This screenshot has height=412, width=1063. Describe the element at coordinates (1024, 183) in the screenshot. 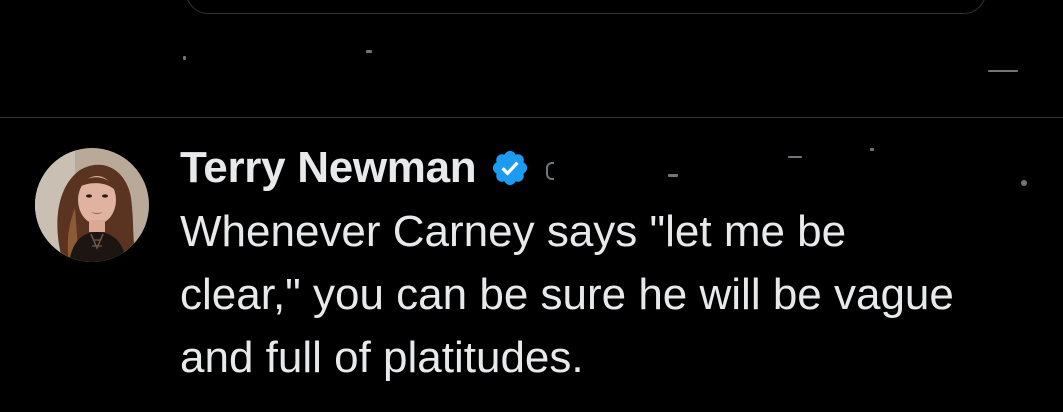

I see `more-options-icon` at that location.